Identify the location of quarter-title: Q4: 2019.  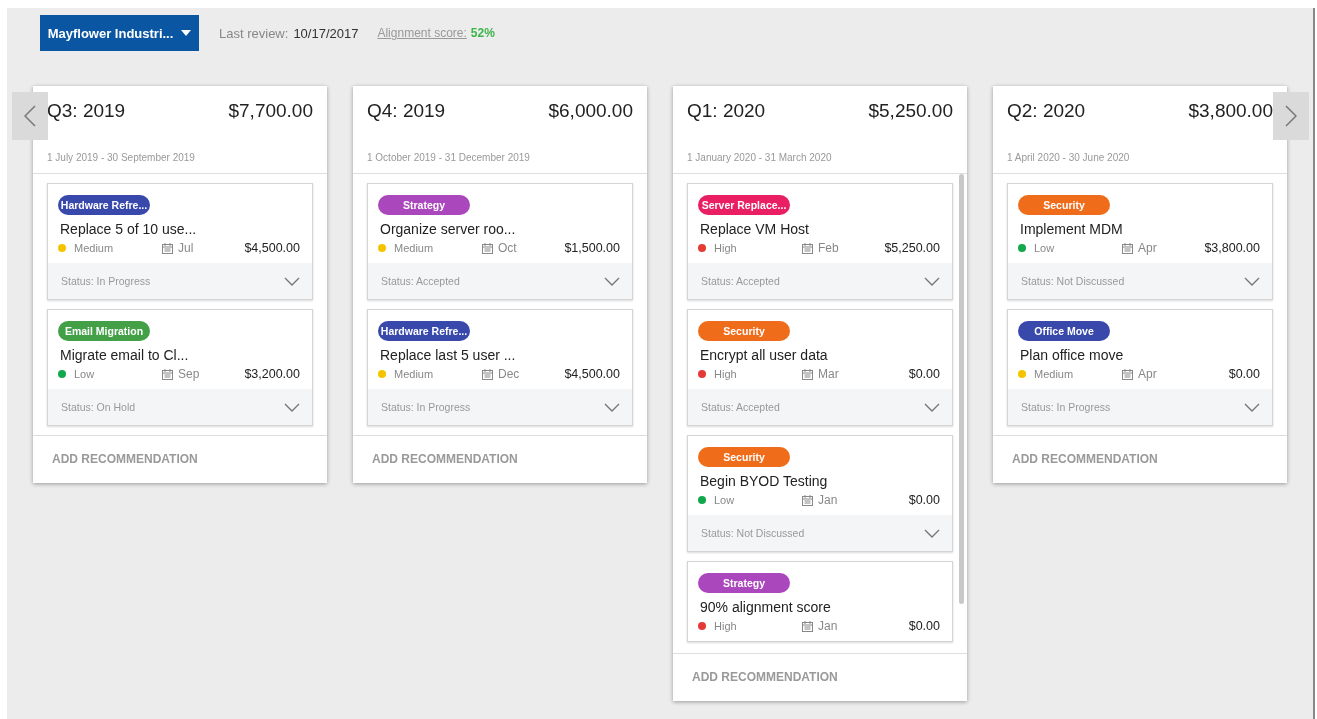
(406, 111).